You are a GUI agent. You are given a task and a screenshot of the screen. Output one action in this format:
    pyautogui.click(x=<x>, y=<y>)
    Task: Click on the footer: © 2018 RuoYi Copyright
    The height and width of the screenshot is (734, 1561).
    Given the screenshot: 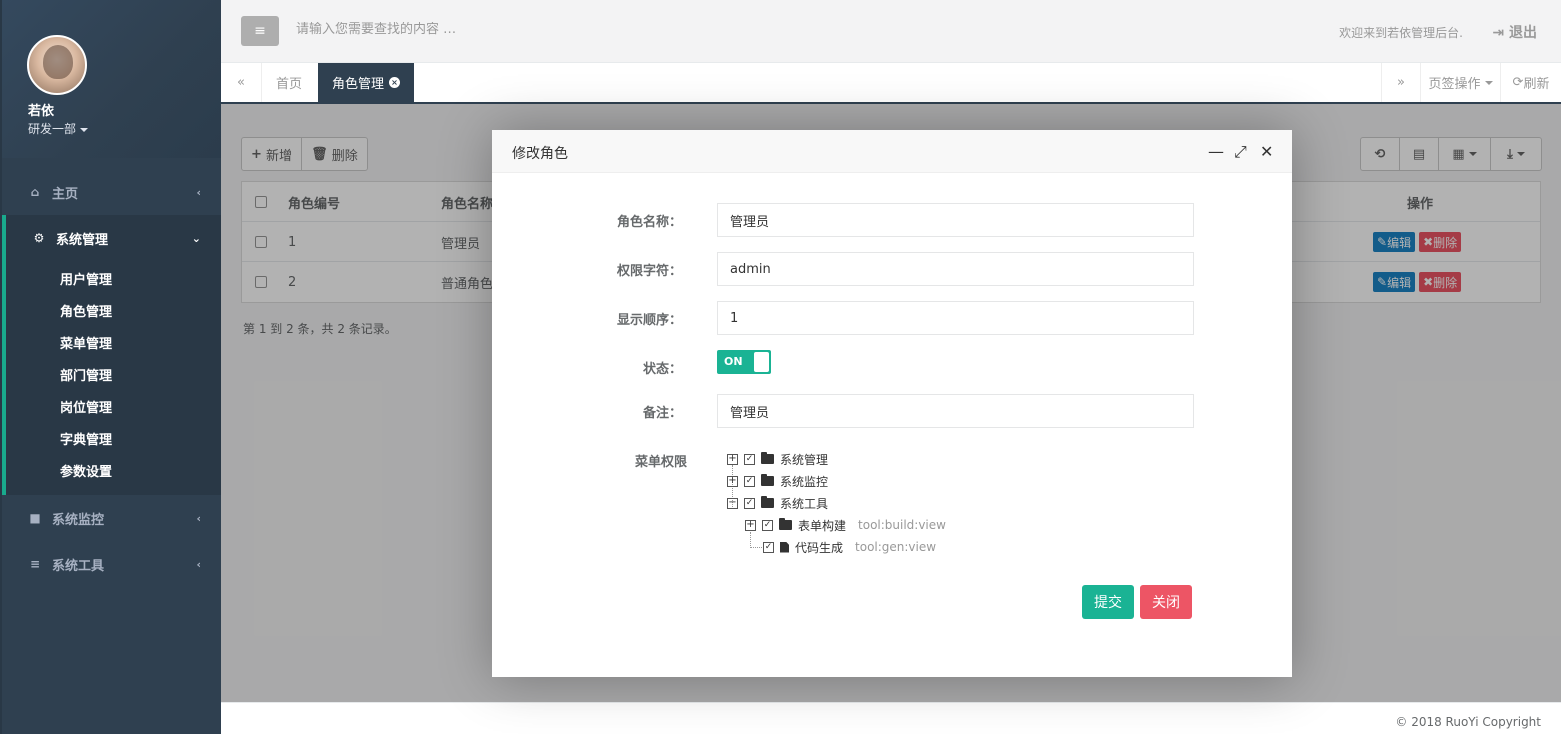 What is the action you would take?
    pyautogui.click(x=891, y=718)
    